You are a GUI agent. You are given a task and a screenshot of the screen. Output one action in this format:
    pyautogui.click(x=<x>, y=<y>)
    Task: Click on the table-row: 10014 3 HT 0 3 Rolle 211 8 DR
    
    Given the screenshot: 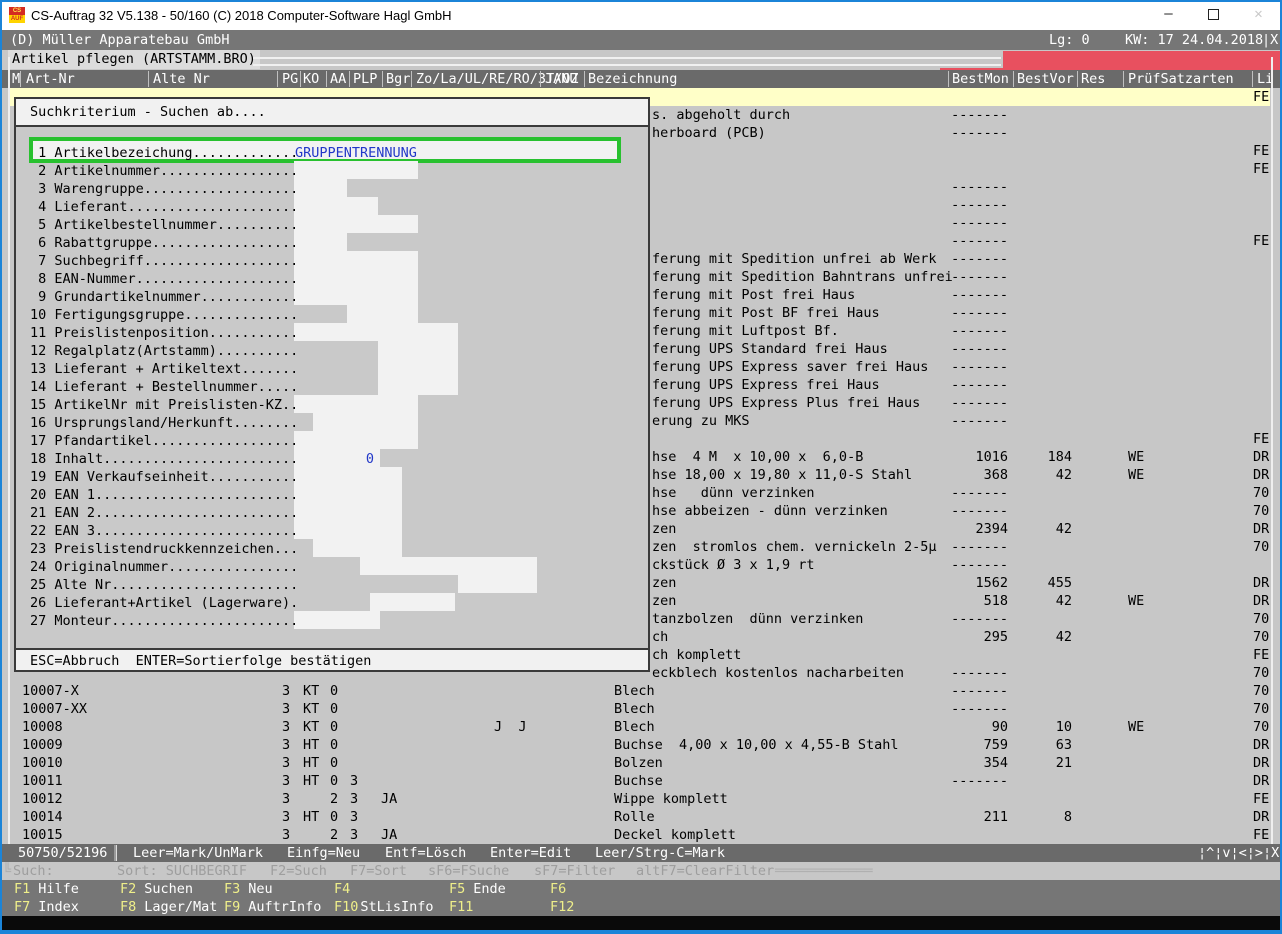 What is the action you would take?
    pyautogui.click(x=640, y=817)
    